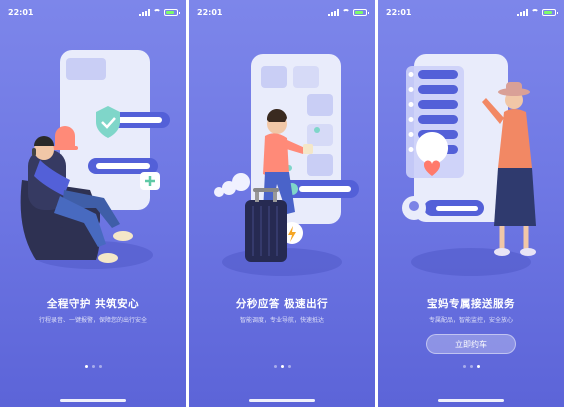 This screenshot has height=407, width=564. Describe the element at coordinates (471, 344) in the screenshot. I see `book-now-button: 立即约车` at that location.